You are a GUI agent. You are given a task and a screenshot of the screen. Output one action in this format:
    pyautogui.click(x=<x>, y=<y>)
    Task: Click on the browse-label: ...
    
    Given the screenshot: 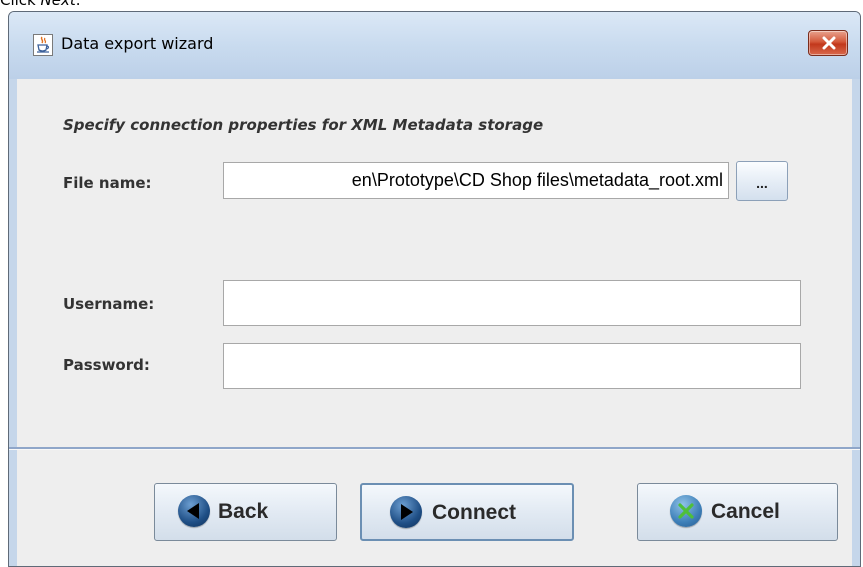 What is the action you would take?
    pyautogui.click(x=762, y=183)
    